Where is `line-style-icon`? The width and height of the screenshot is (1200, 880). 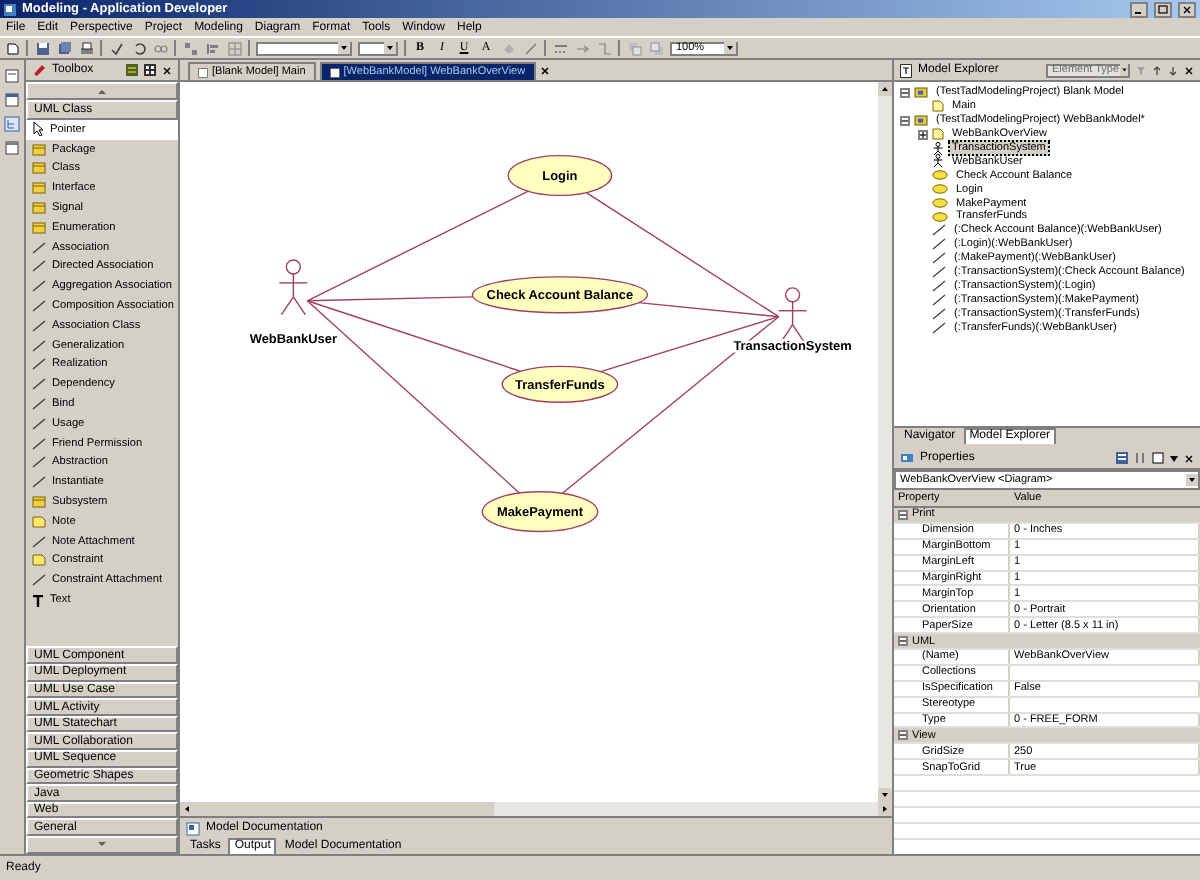 line-style-icon is located at coordinates (560, 48).